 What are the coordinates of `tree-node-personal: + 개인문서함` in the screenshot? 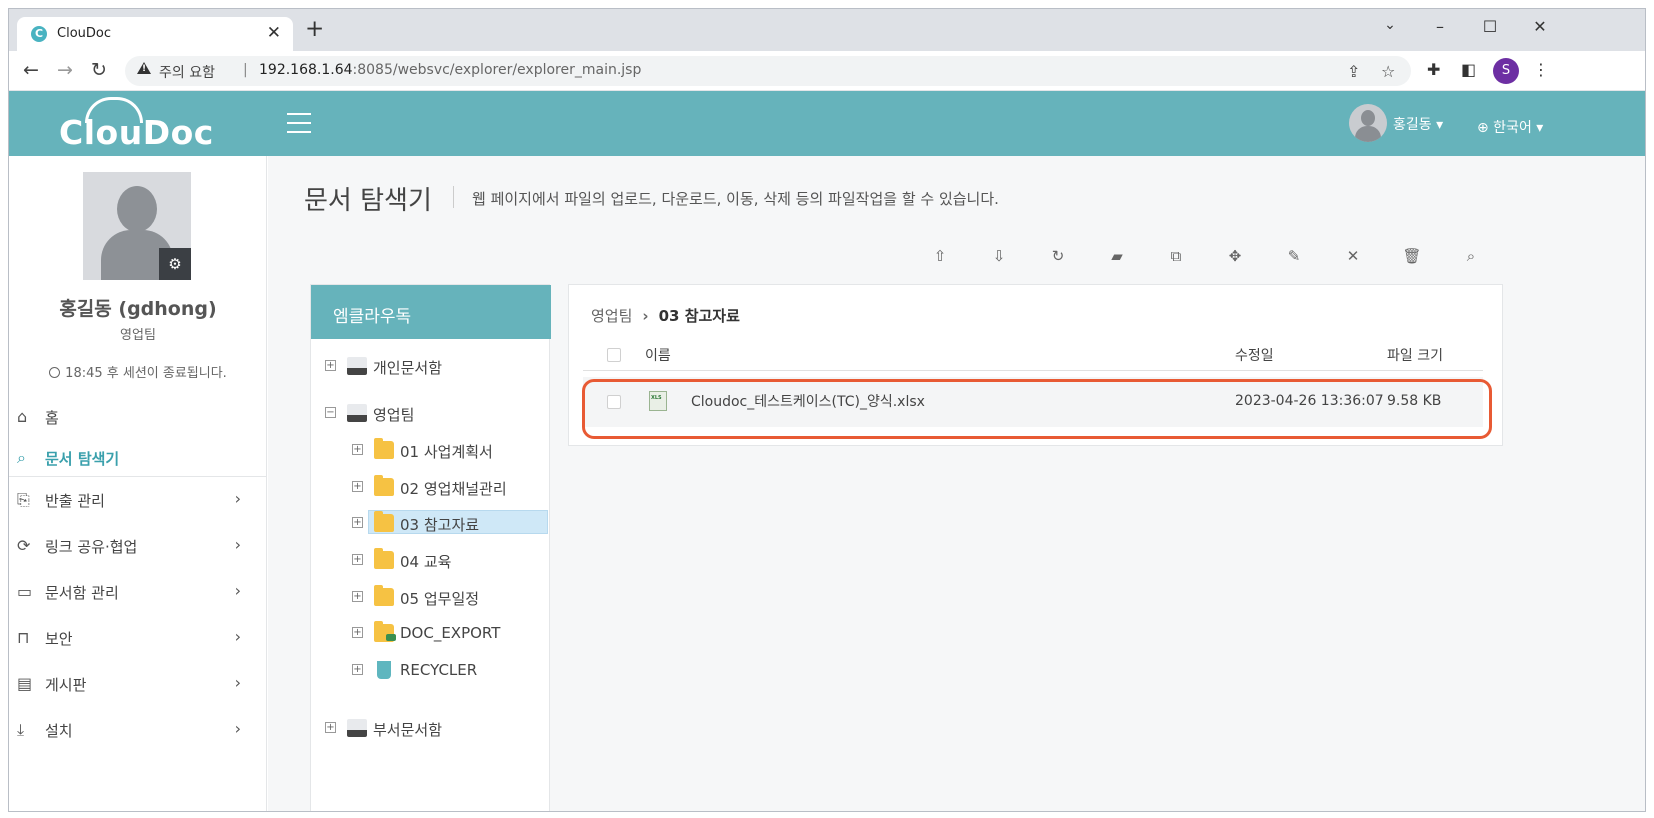 It's located at (425, 368).